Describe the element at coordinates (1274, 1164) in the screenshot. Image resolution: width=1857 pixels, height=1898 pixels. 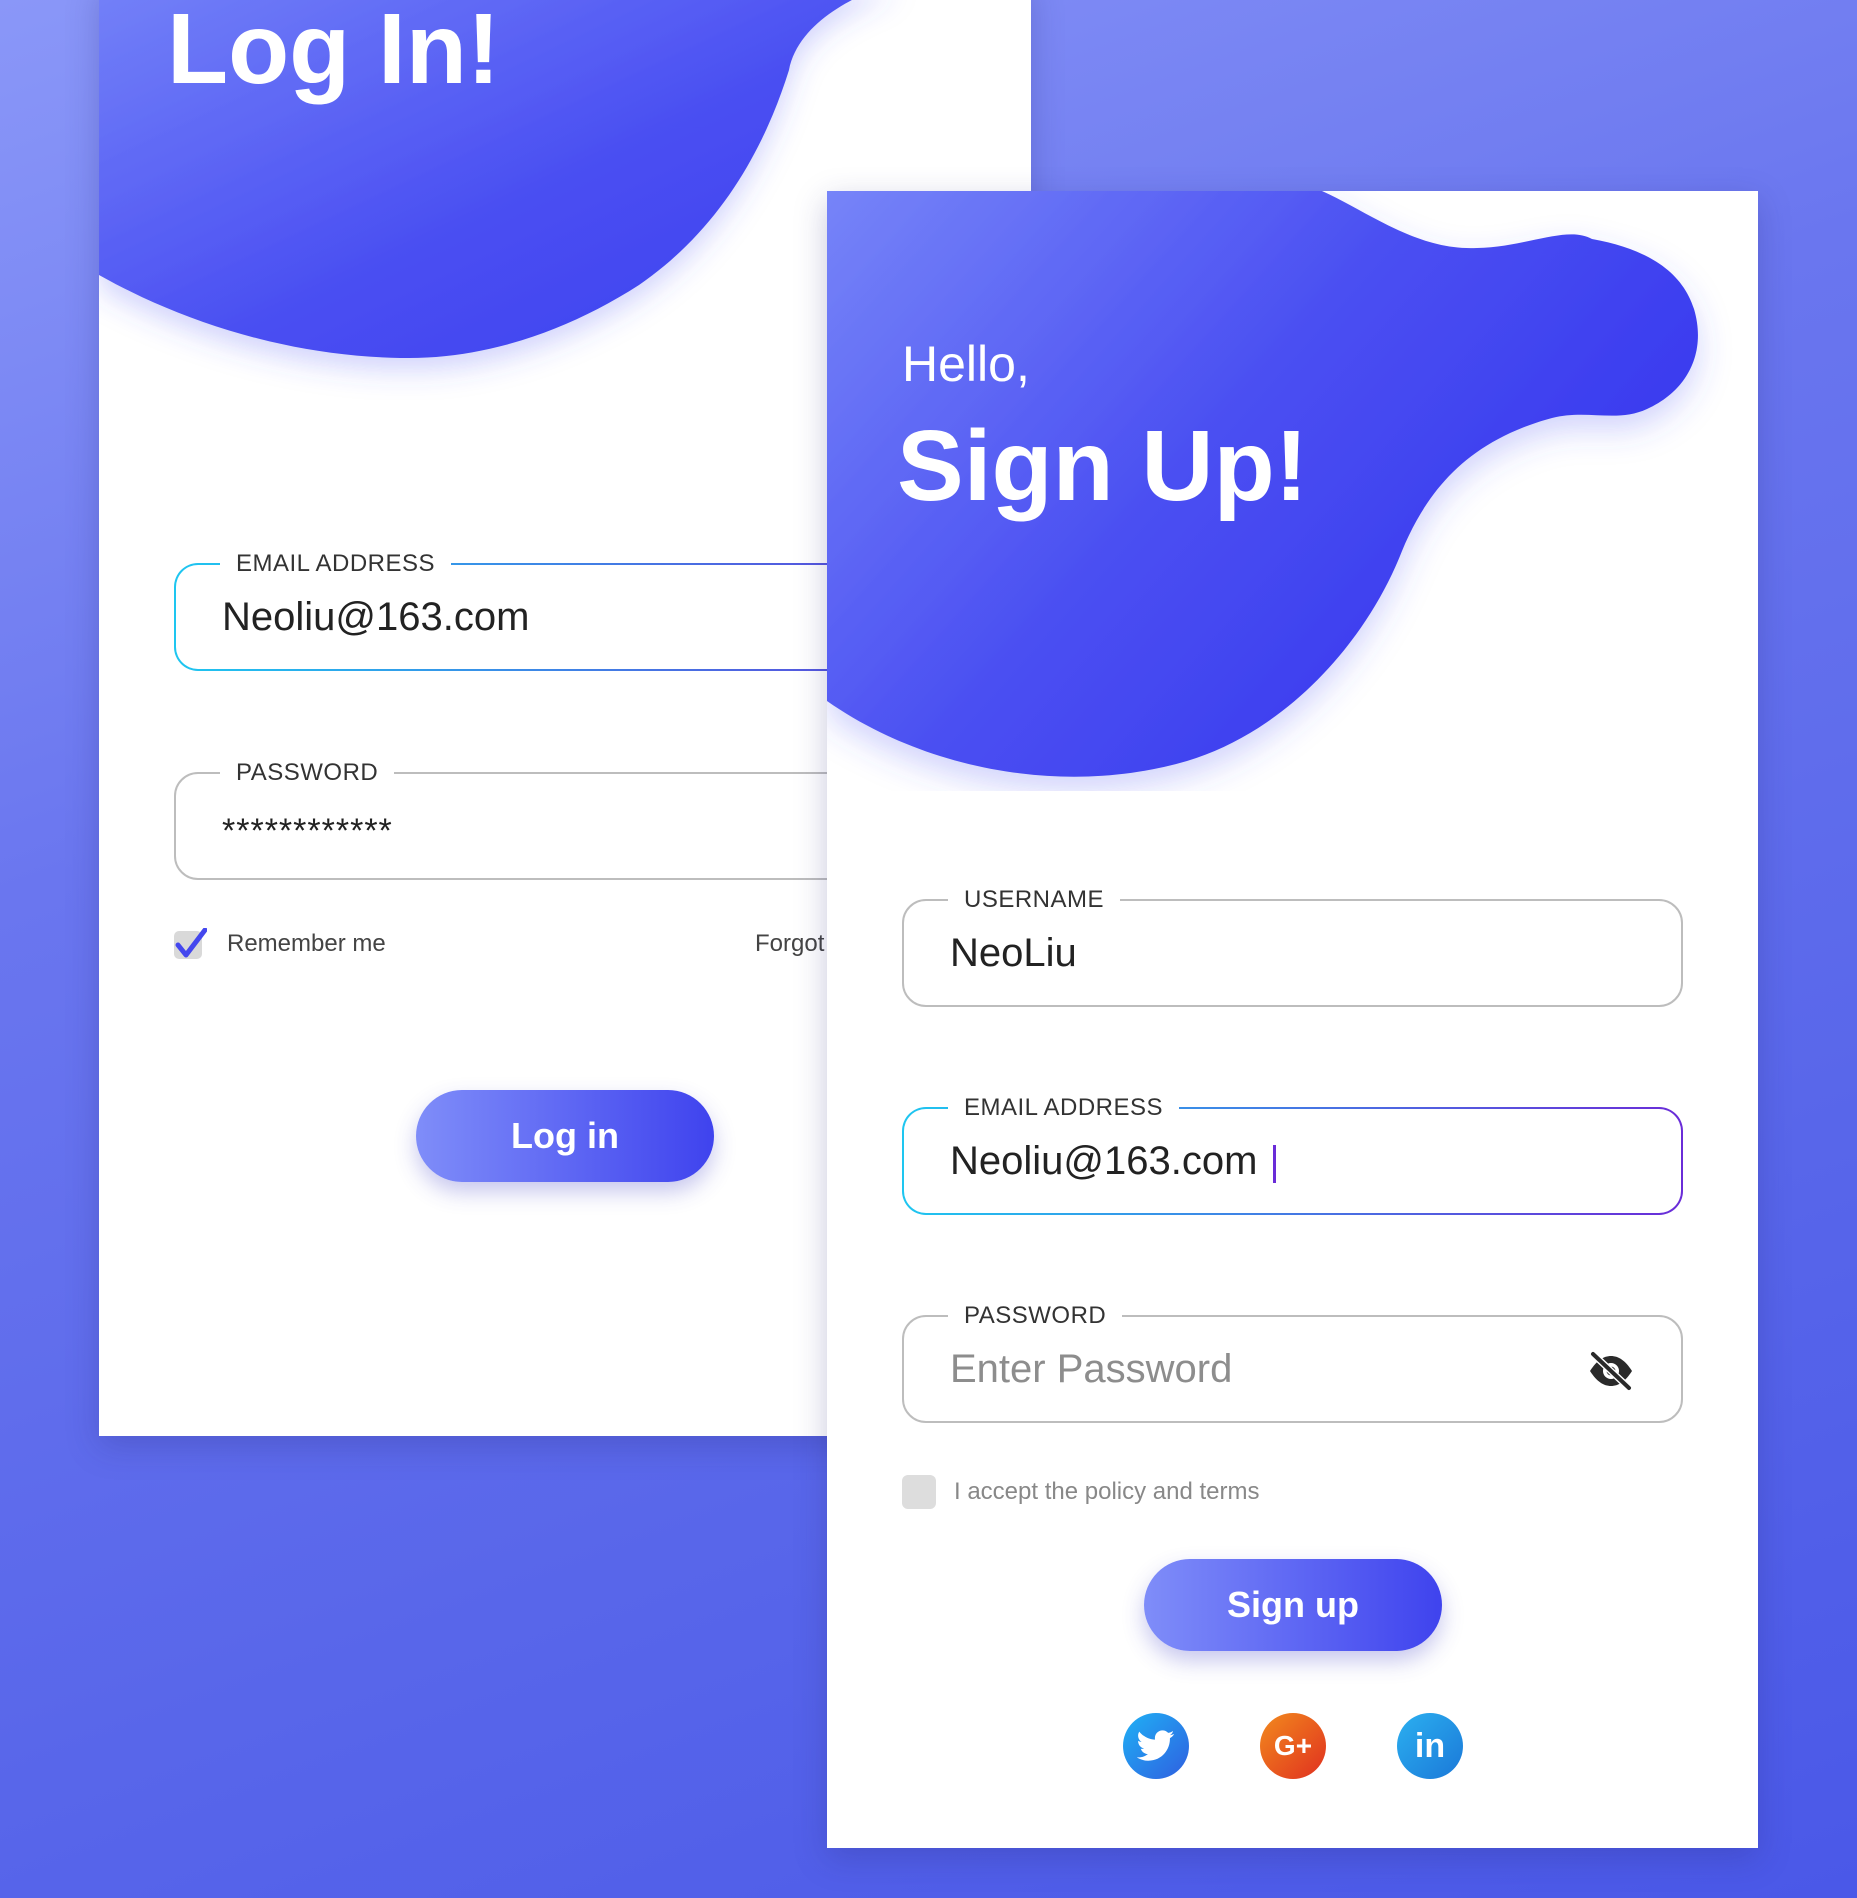
I see `text-caret` at that location.